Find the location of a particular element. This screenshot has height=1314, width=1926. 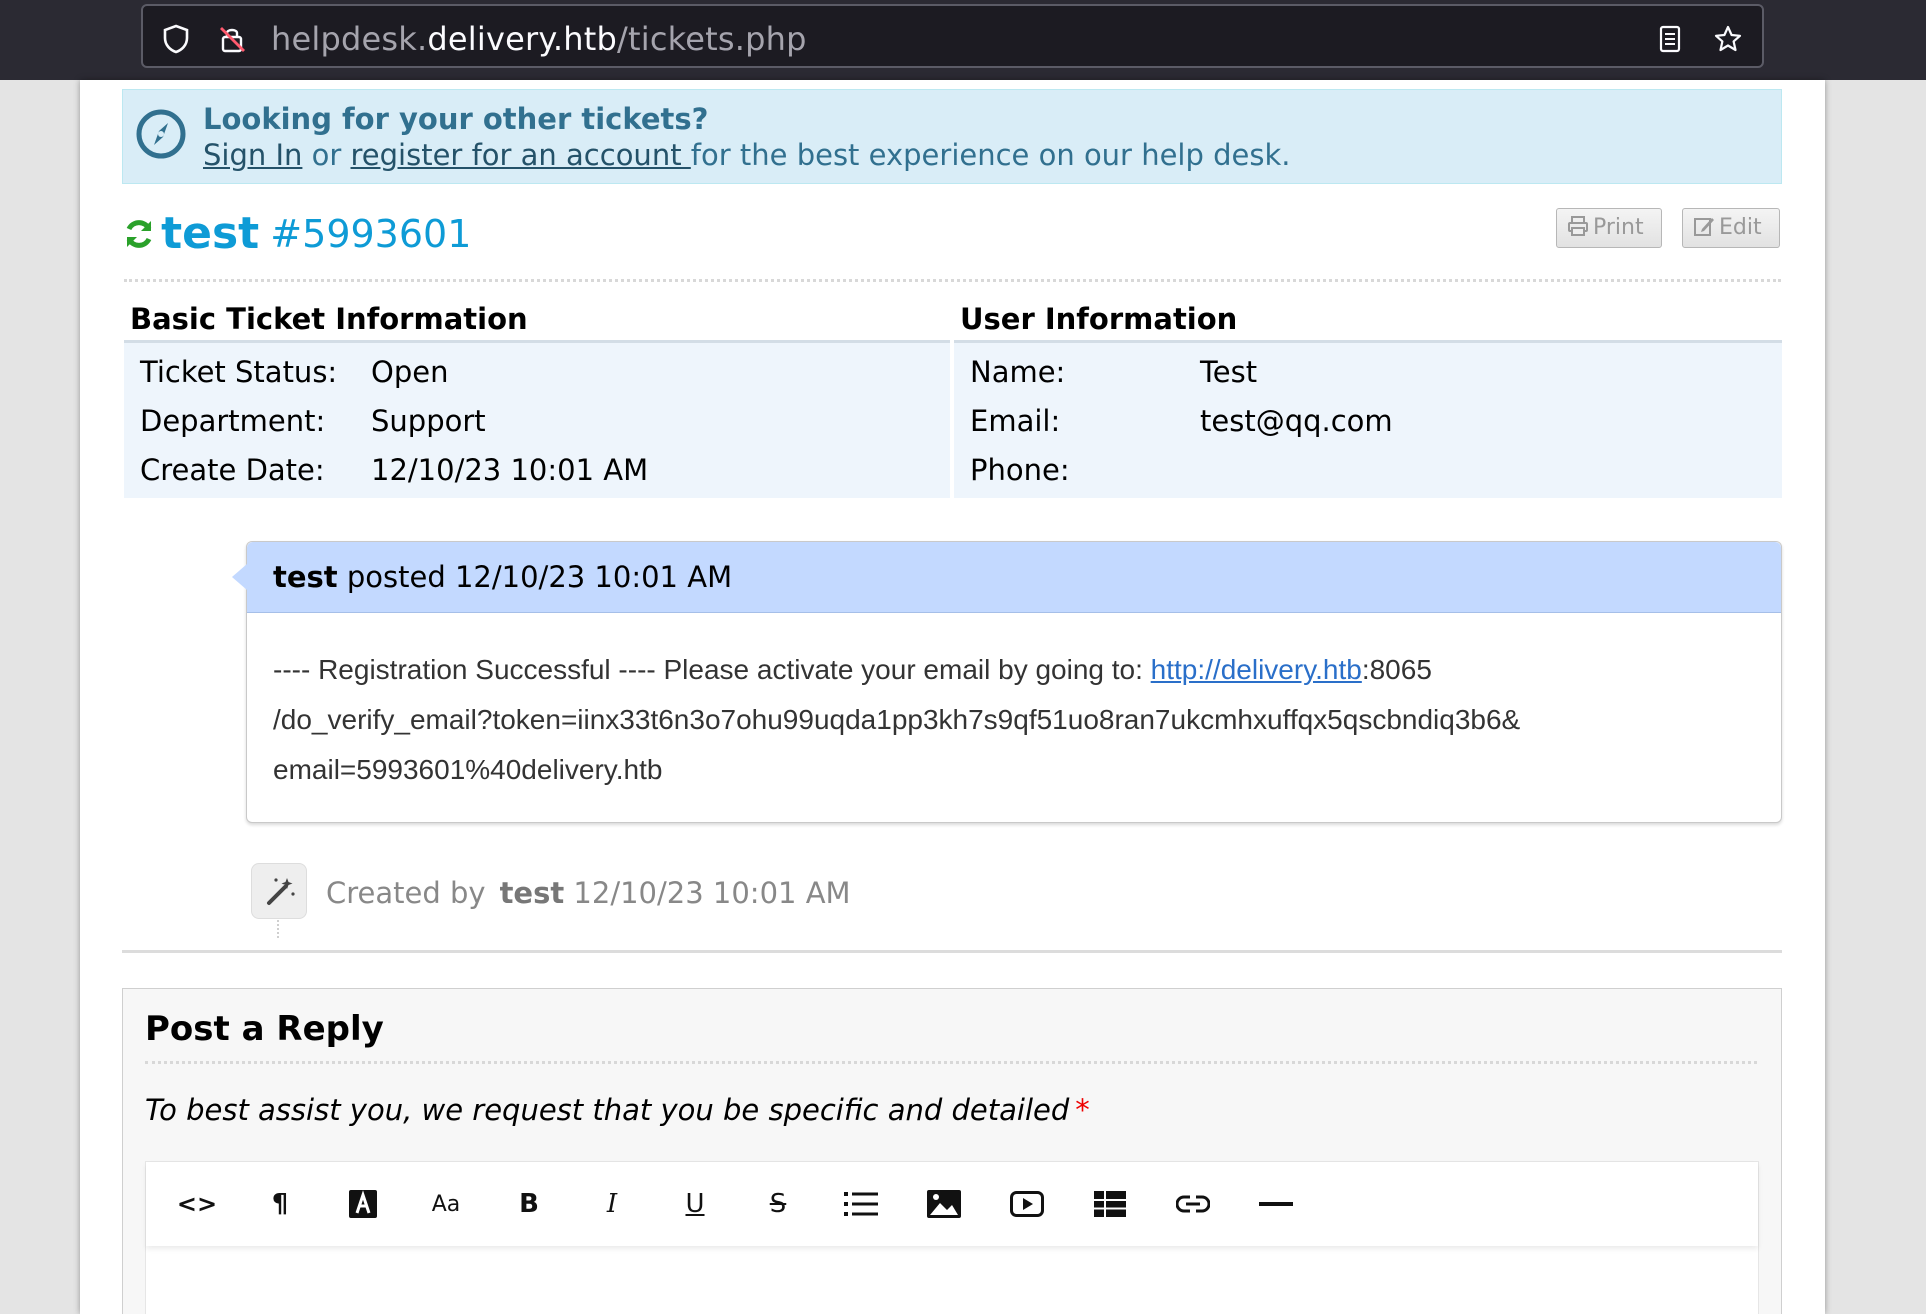

basic-info-heading: Basic Ticket Information is located at coordinates (329, 319).